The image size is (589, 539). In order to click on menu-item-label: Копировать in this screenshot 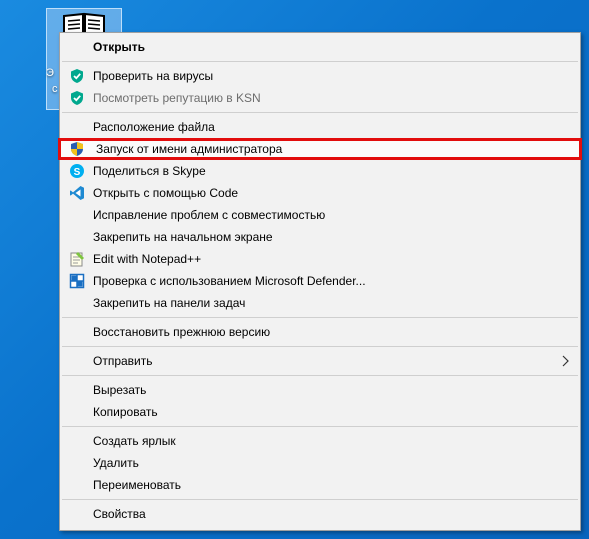, I will do `click(125, 412)`.